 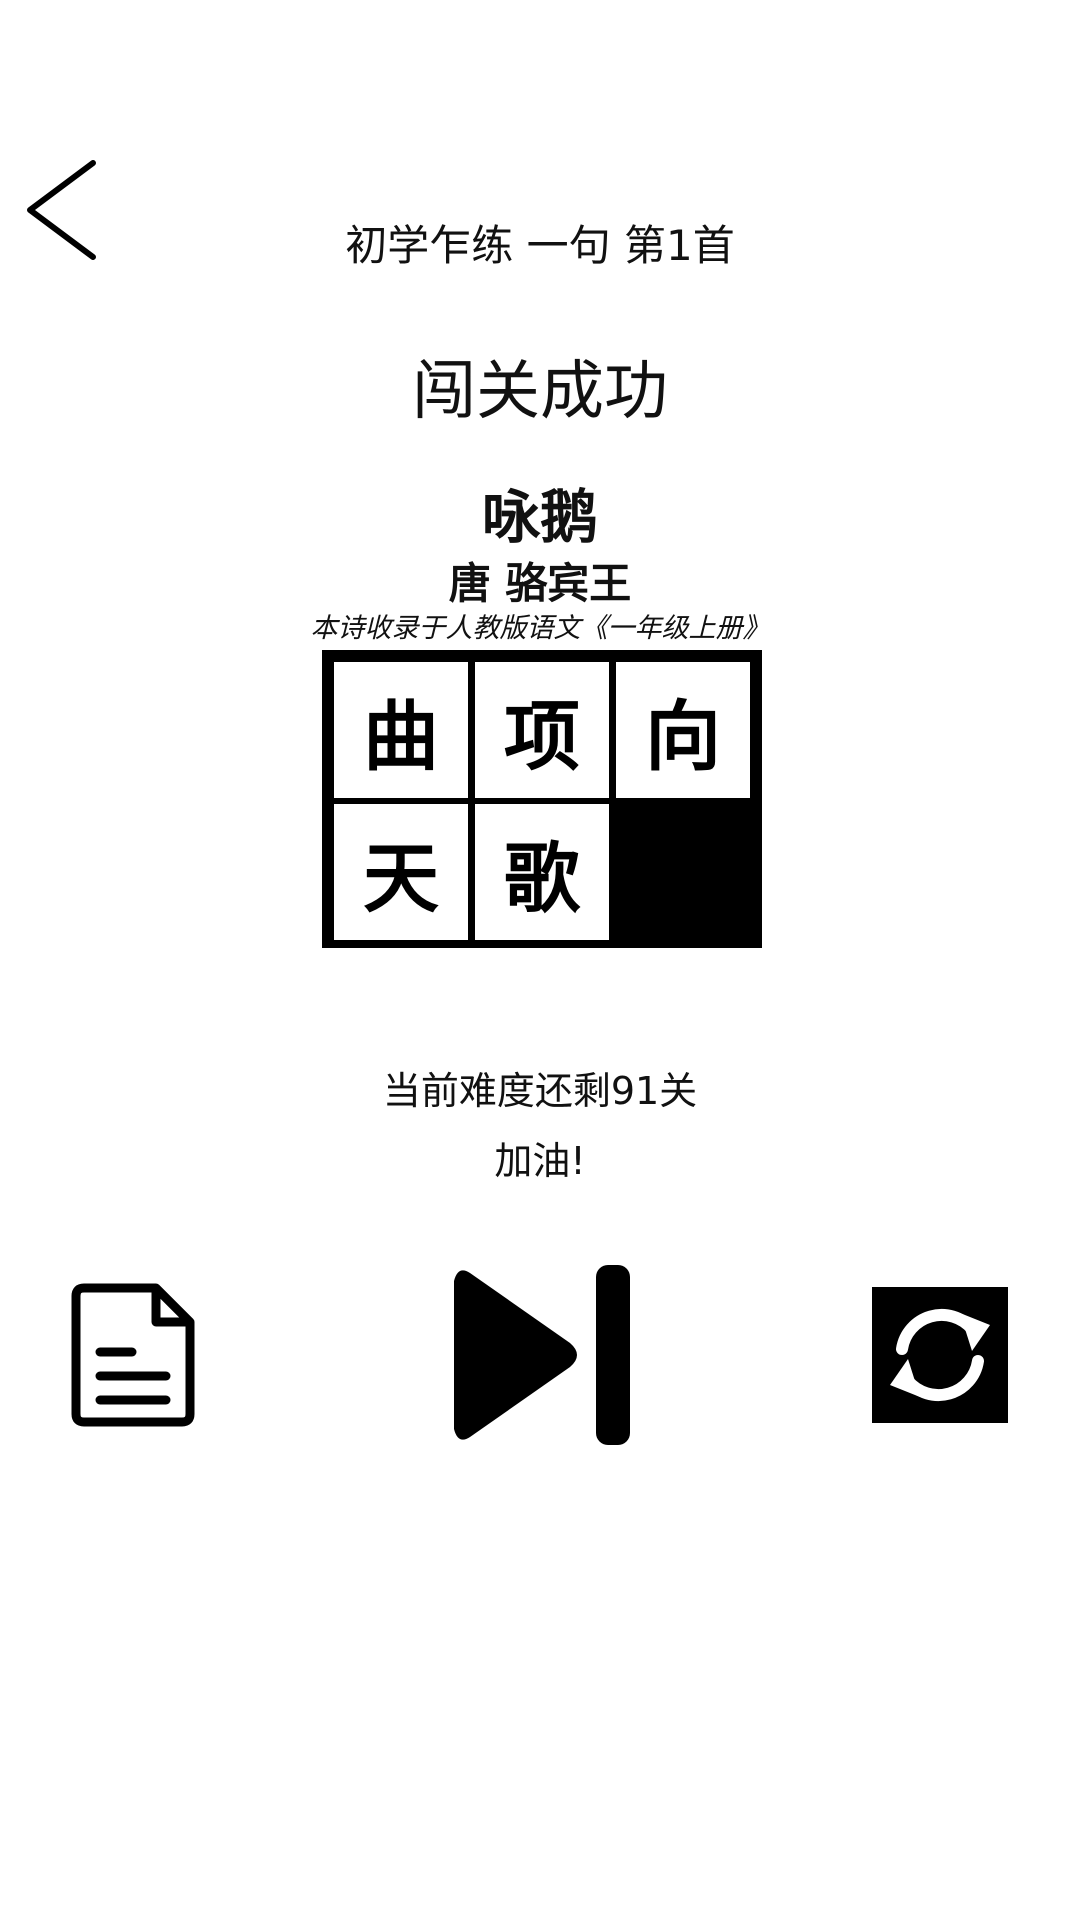 I want to click on next-level-button, so click(x=545, y=1355).